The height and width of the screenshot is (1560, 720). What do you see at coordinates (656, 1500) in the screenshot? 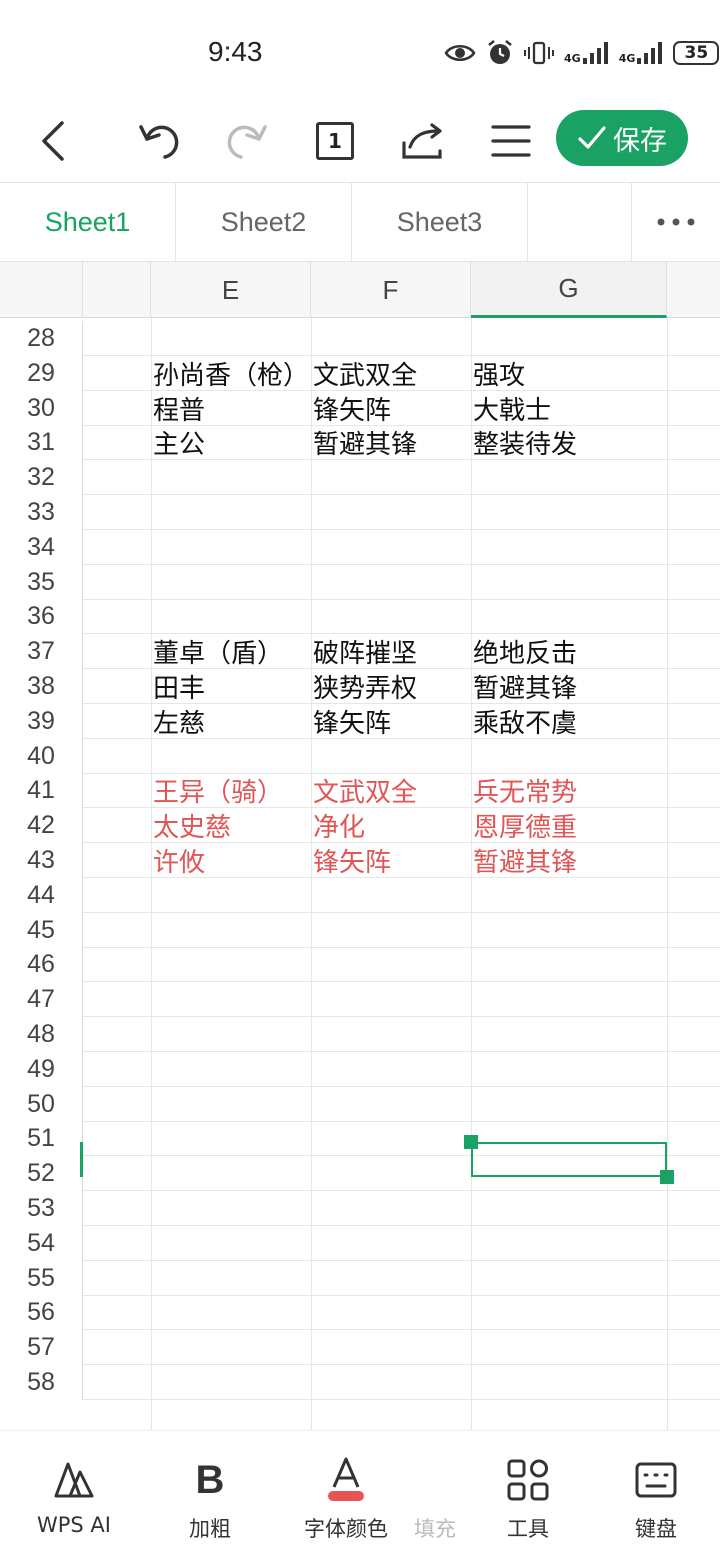
I see `keyboard-button: 键盘` at bounding box center [656, 1500].